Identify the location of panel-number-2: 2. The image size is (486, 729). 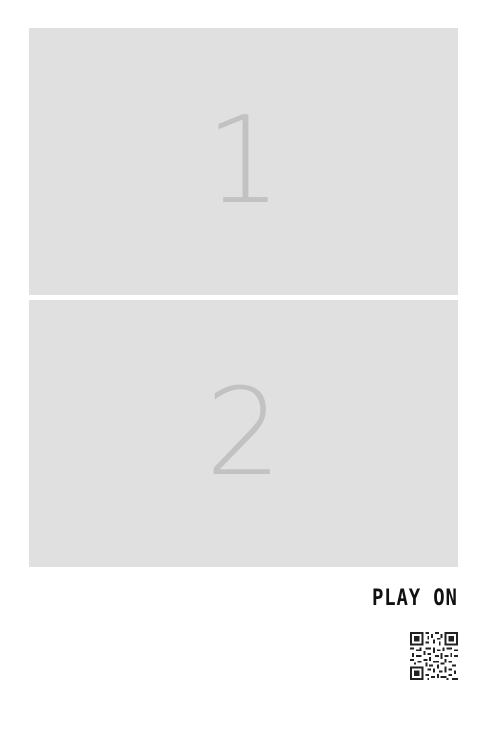
(243, 433).